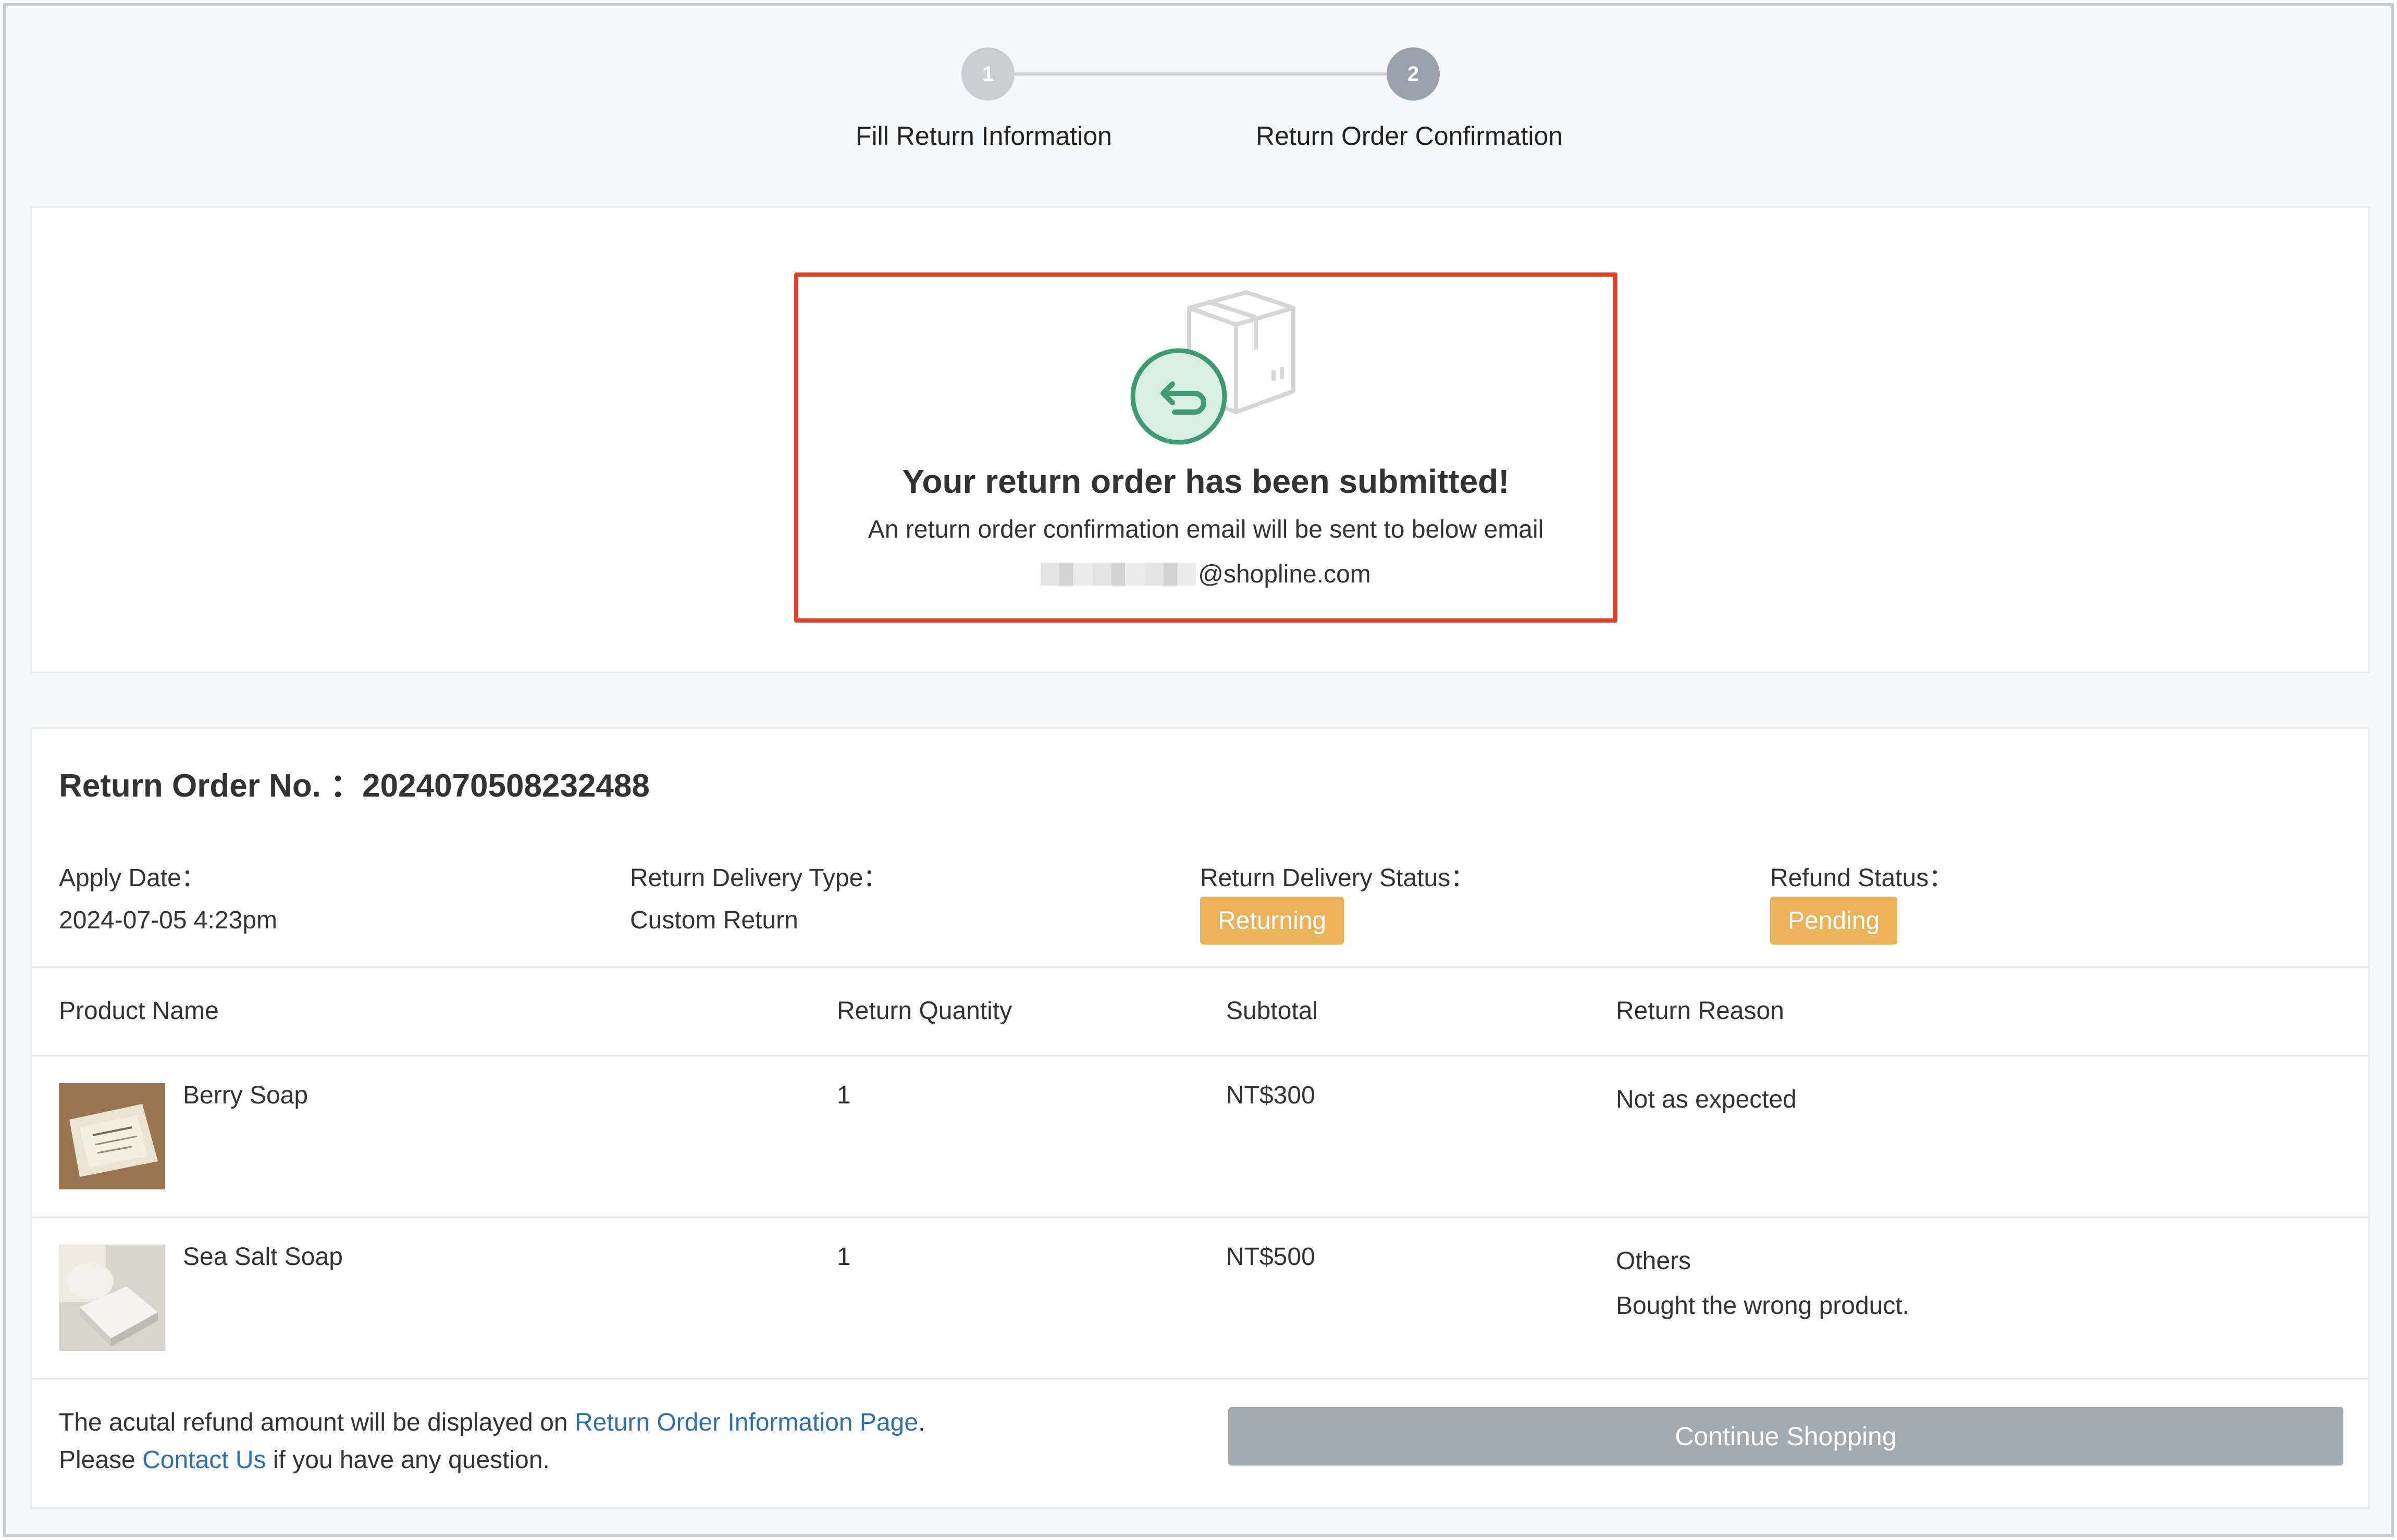 The height and width of the screenshot is (1540, 2397). Describe the element at coordinates (714, 920) in the screenshot. I see `delivery-type-value: Custom Return` at that location.